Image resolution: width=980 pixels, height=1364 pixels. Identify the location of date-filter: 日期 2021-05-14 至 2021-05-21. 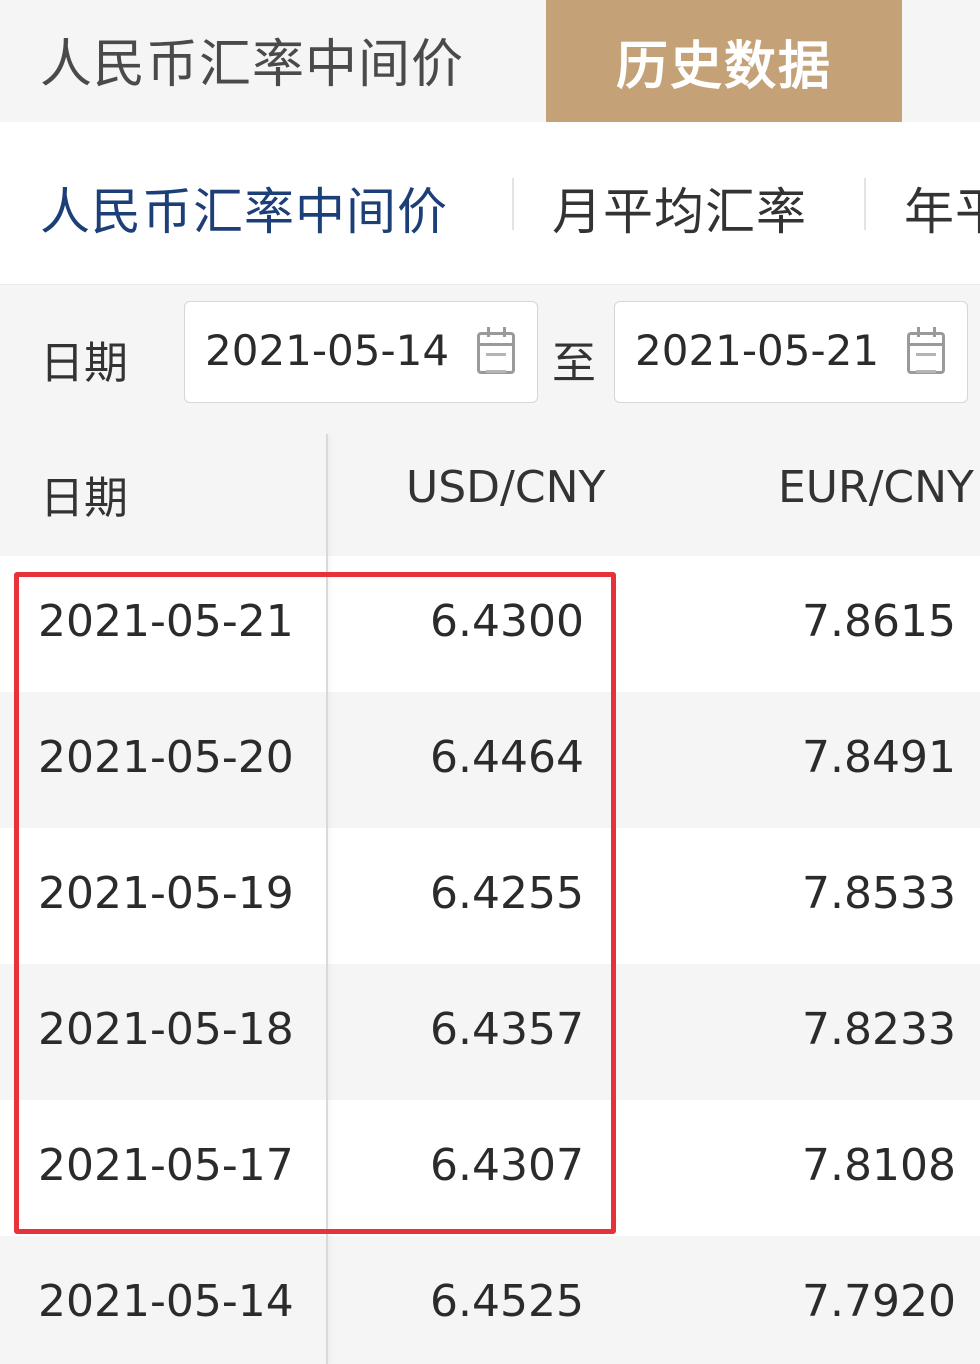
(490, 354).